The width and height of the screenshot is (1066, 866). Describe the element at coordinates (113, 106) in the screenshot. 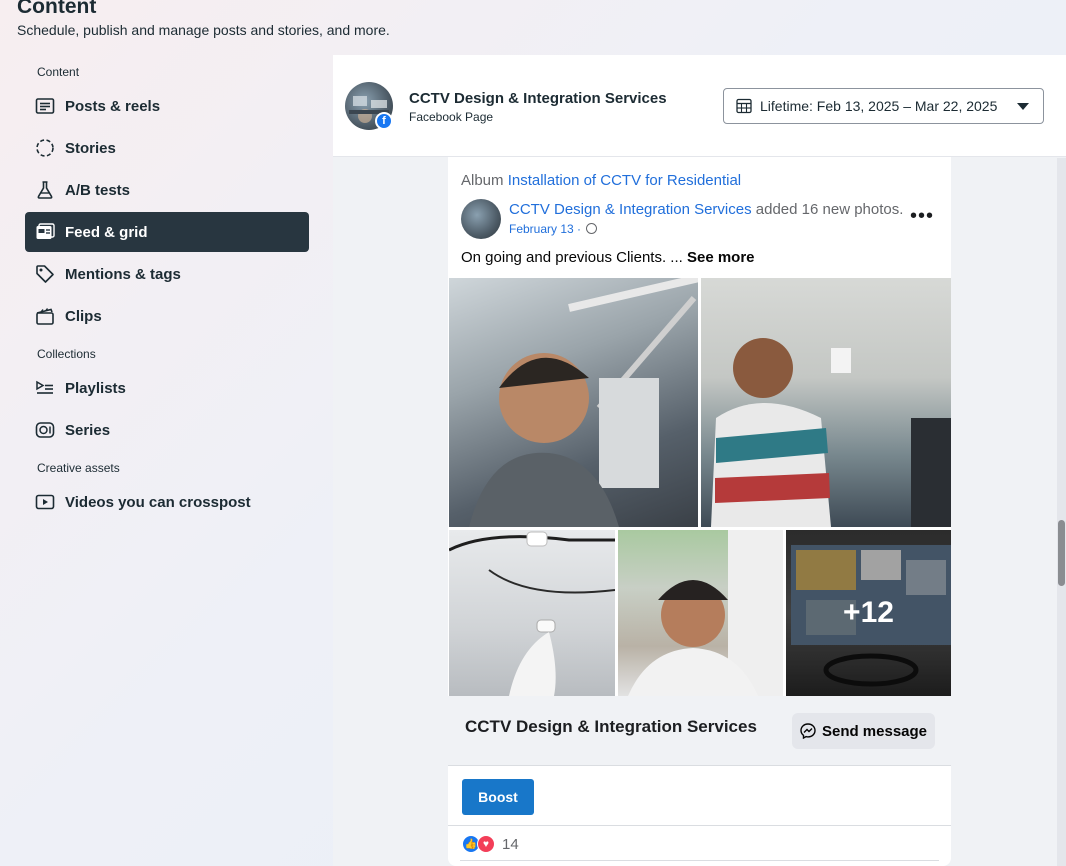

I see `sidebar-item-label: Posts & reels` at that location.